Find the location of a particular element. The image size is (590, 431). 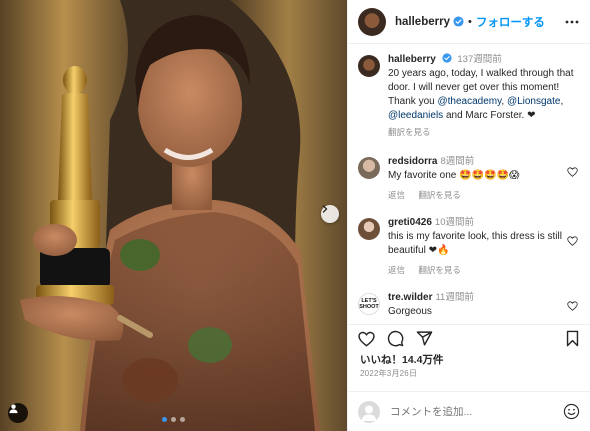

mention-link: @leedaniels is located at coordinates (415, 115).